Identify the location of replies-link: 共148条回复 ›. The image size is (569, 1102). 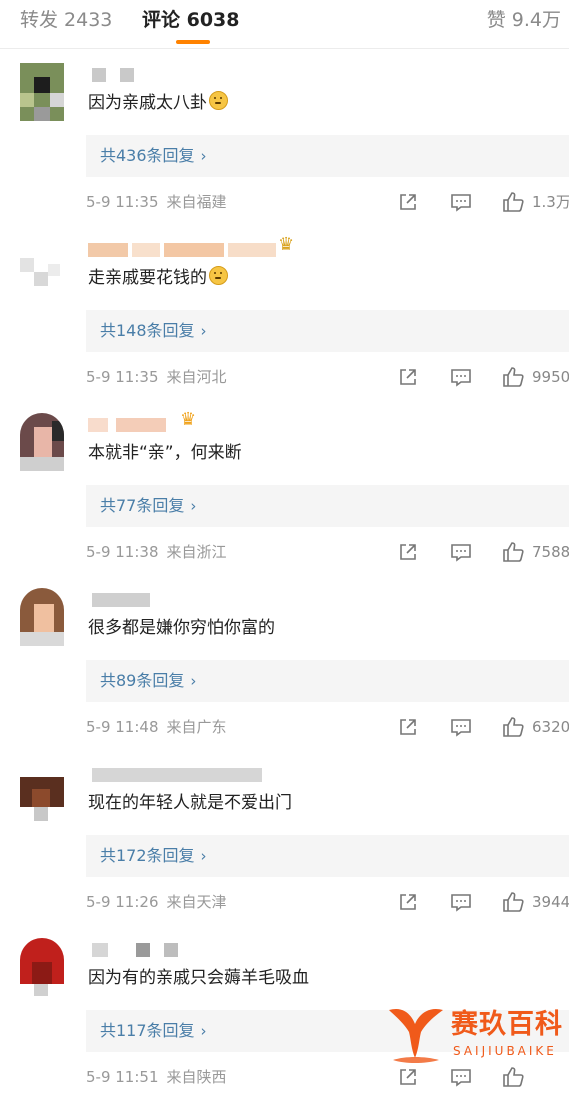
(327, 331).